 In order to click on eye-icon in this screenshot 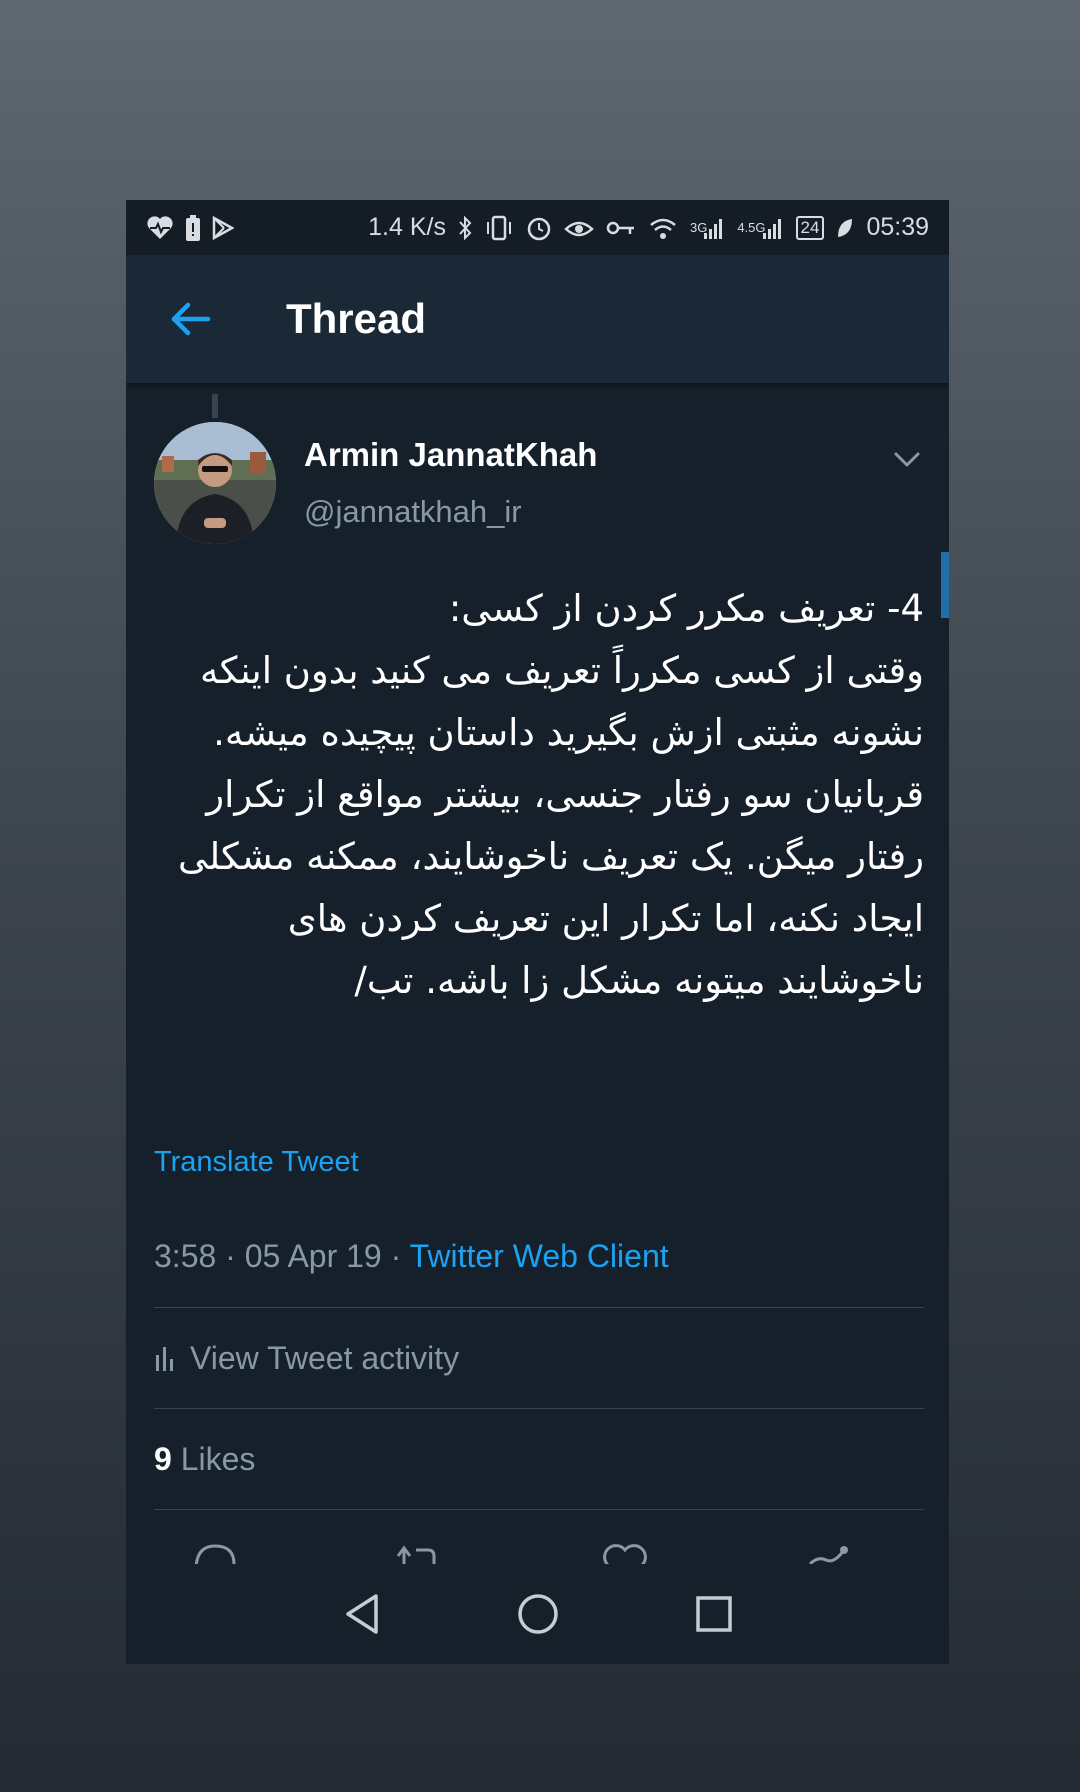, I will do `click(579, 228)`.